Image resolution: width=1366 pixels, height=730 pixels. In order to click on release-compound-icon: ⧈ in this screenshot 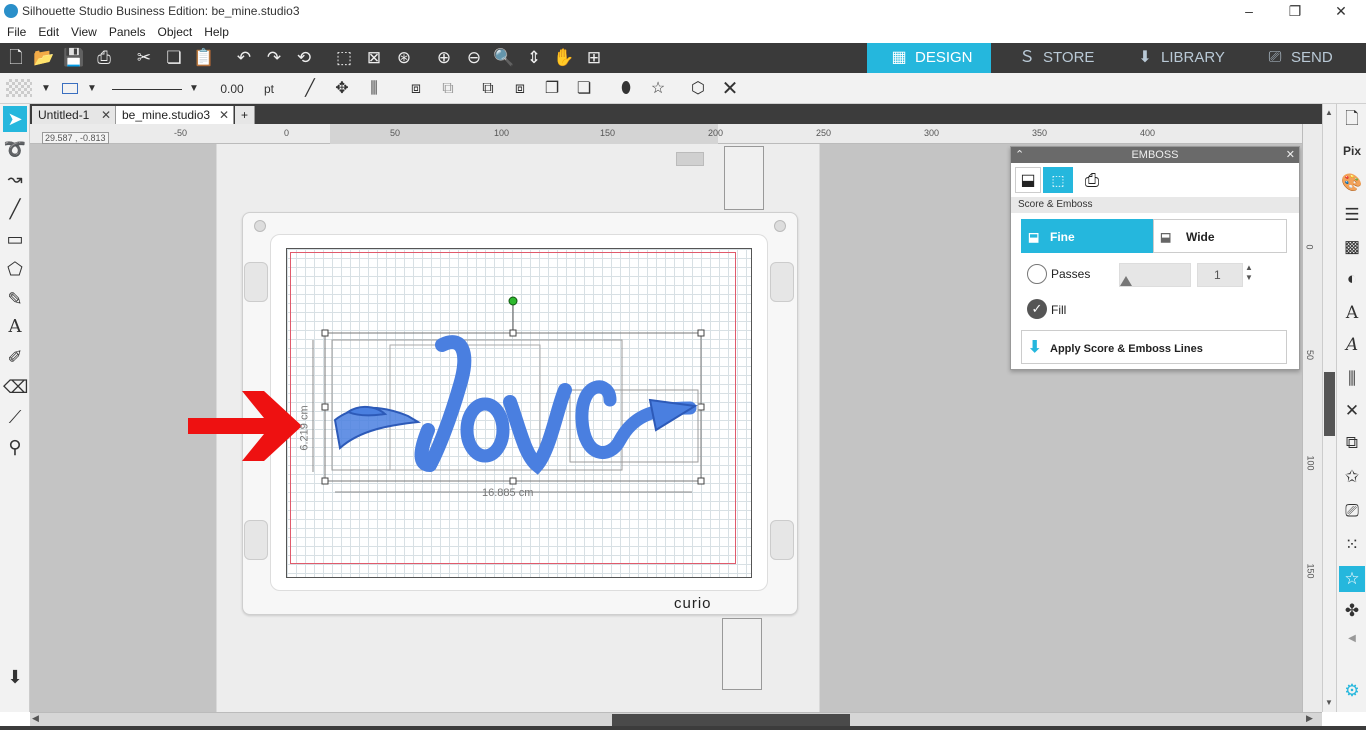, I will do `click(520, 89)`.